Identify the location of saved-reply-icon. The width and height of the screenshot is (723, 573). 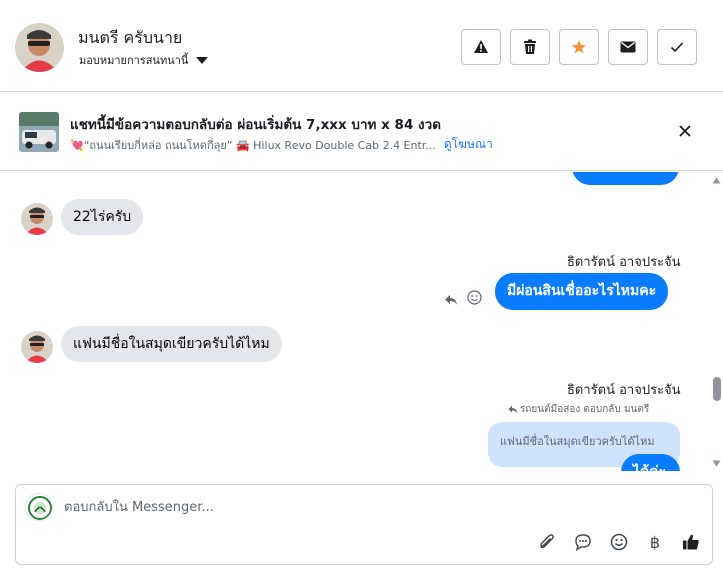
(583, 542).